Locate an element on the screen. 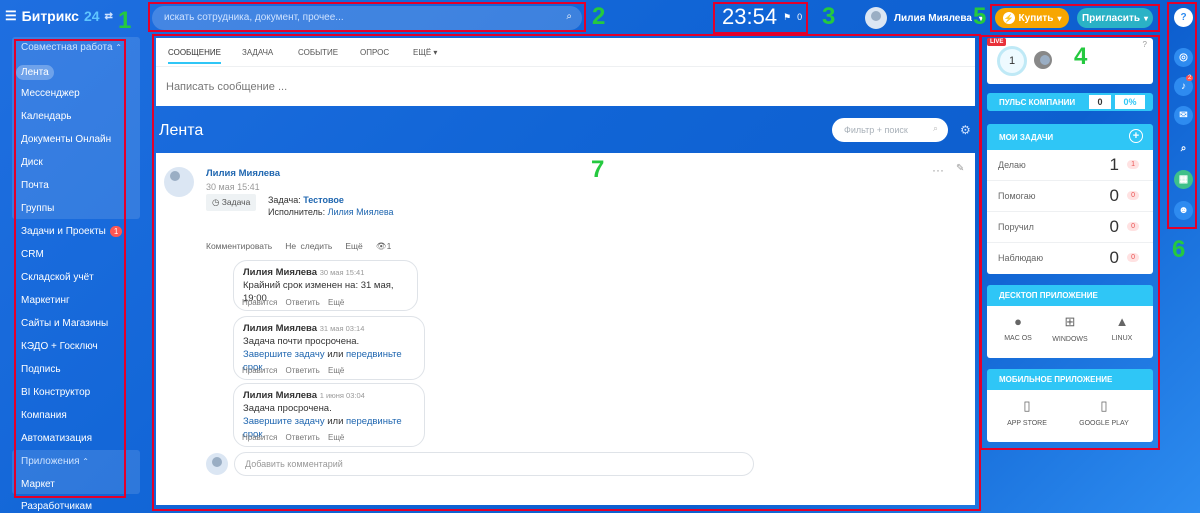 Image resolution: width=1200 pixels, height=513 pixels. sidebar-item-developers: Разработчикам is located at coordinates (56, 506).